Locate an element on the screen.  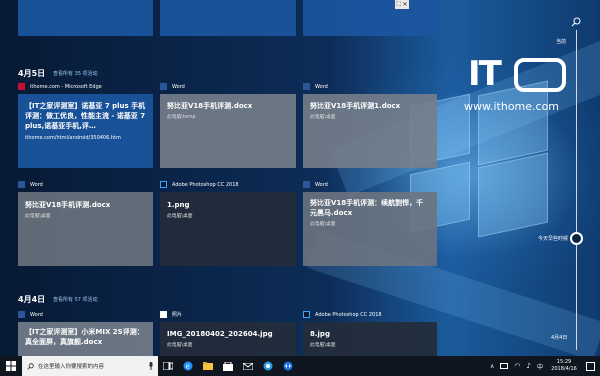
date-header: 4月4日 is located at coordinates (32, 299).